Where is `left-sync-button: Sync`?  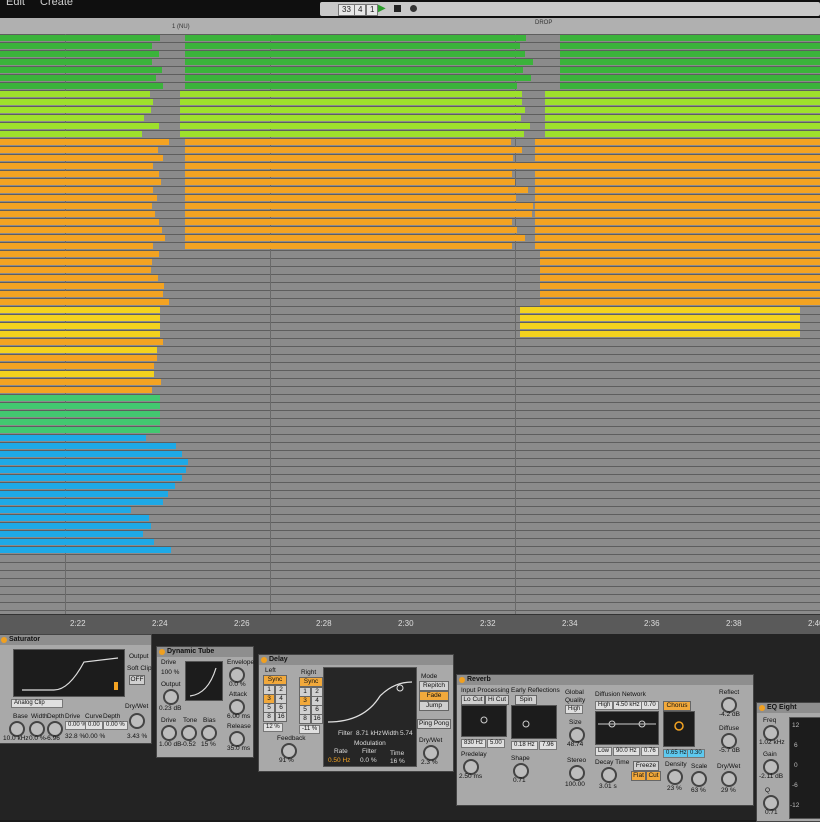 left-sync-button: Sync is located at coordinates (275, 680).